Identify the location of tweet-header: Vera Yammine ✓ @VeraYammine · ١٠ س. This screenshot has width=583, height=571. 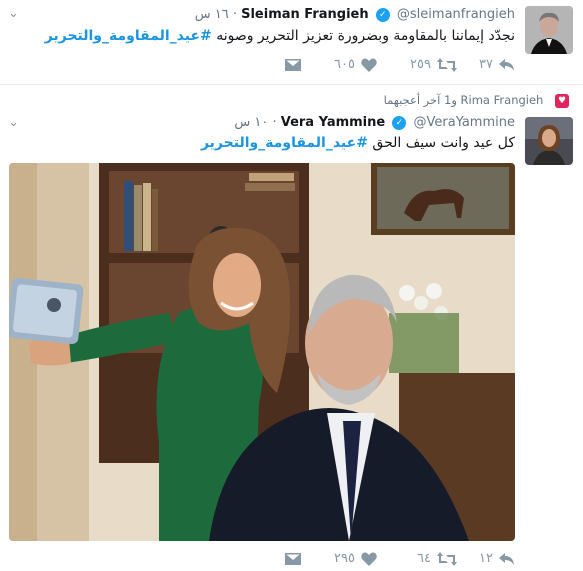
(374, 122).